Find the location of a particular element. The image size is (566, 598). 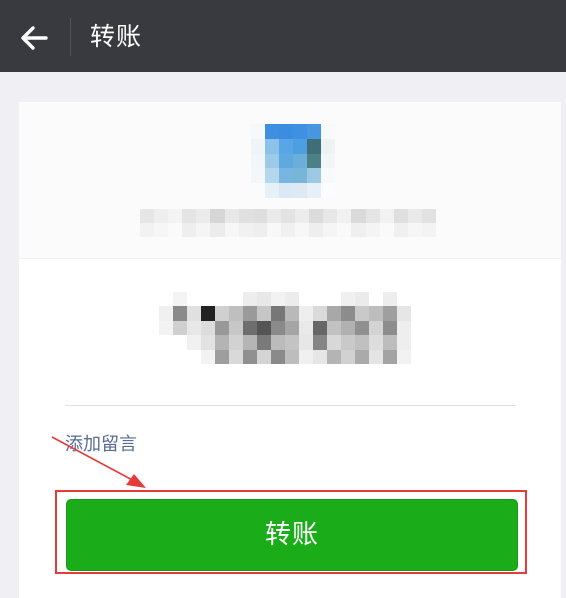

arrow-left-icon is located at coordinates (34, 38).